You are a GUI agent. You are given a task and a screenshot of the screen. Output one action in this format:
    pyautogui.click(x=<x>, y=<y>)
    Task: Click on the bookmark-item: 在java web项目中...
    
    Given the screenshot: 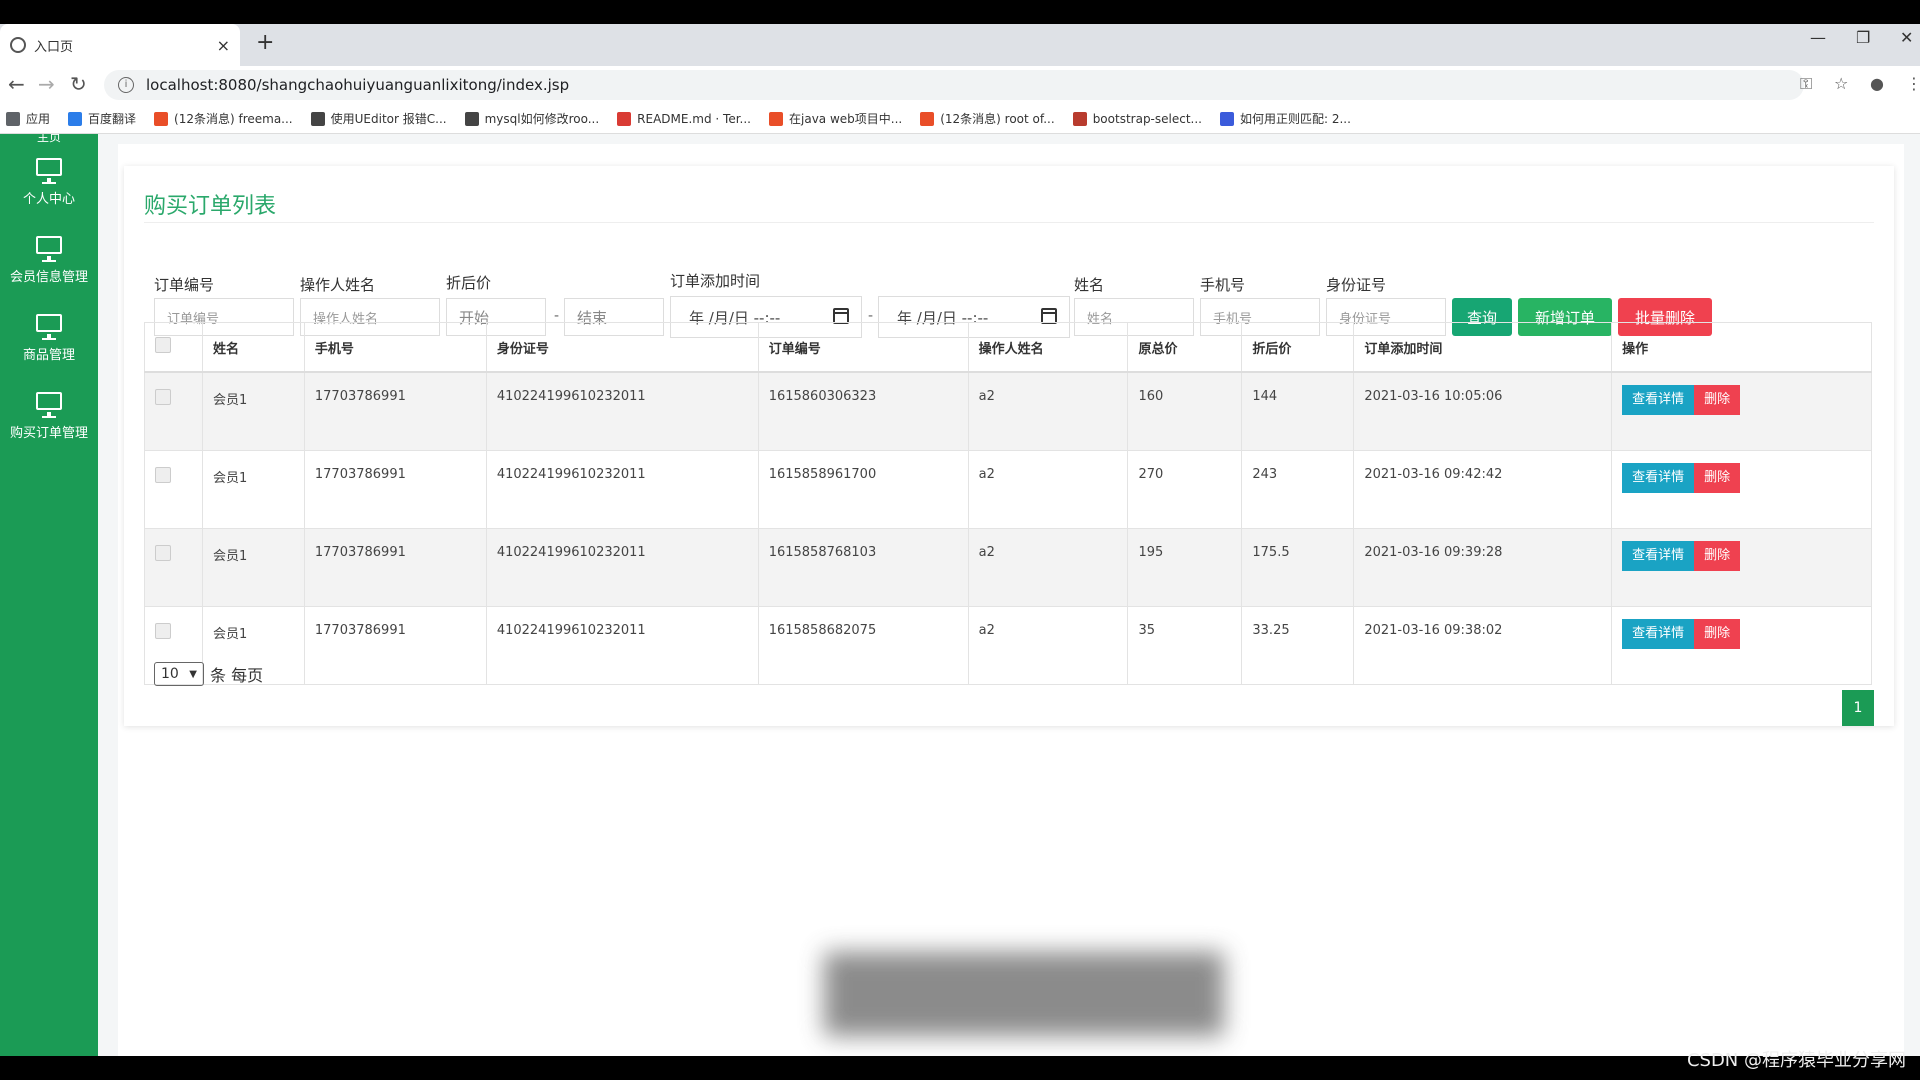 What is the action you would take?
    pyautogui.click(x=835, y=118)
    